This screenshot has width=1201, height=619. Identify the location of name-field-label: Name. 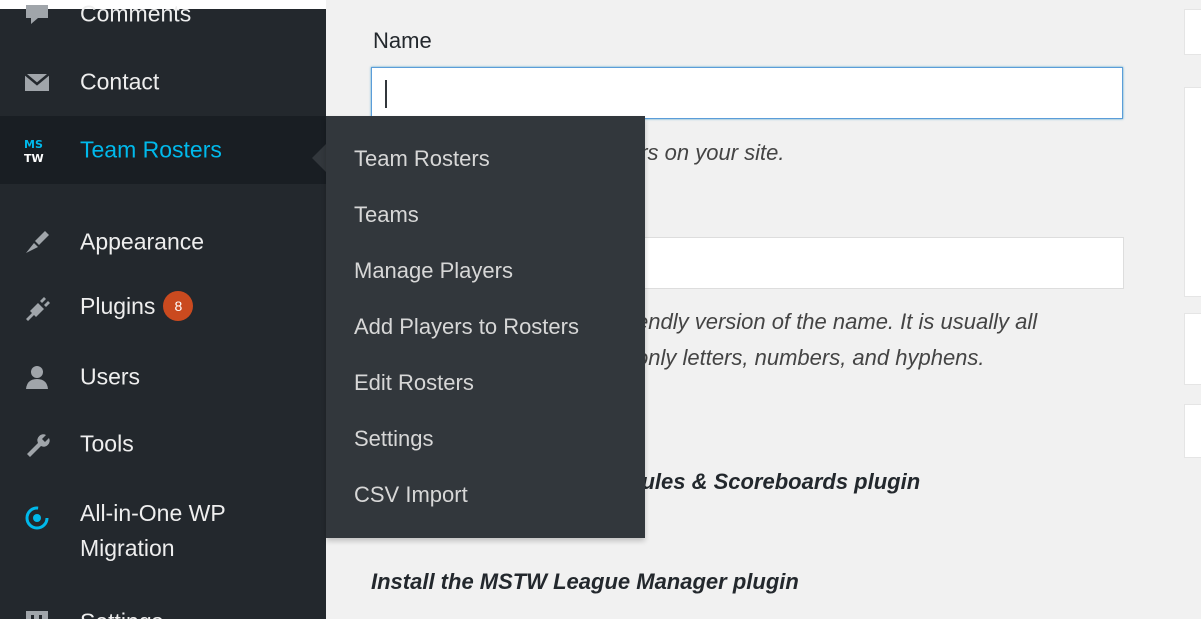
(402, 40).